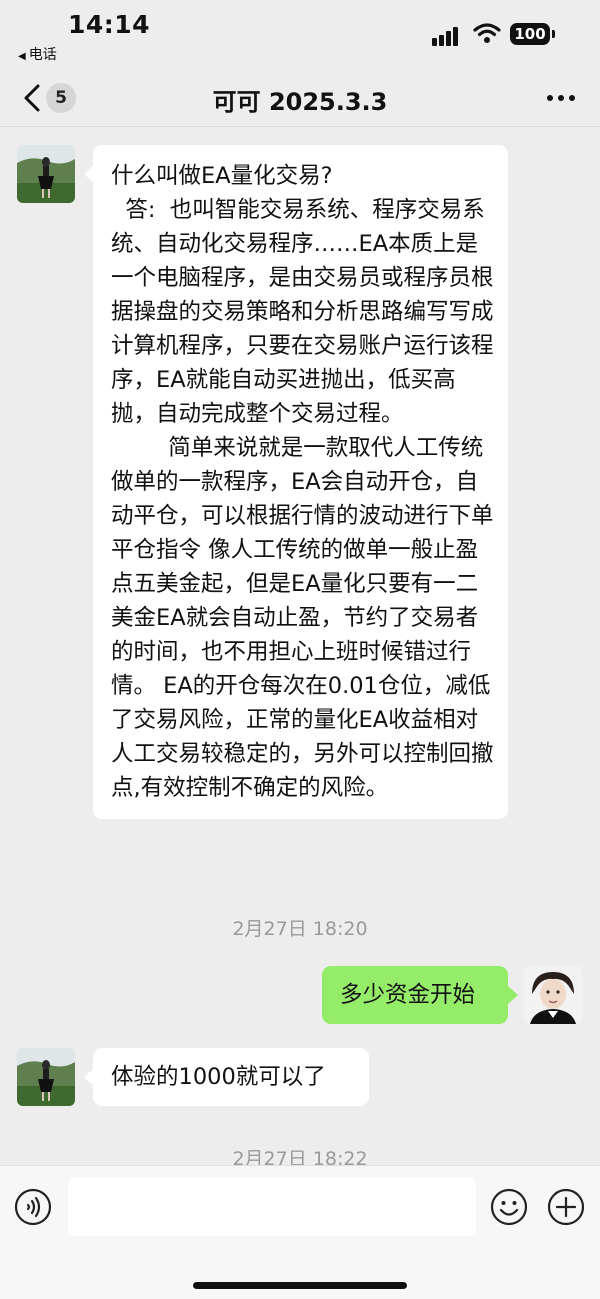 The width and height of the screenshot is (600, 1299). I want to click on message-bubble-outgoing: 多少资金开始, so click(415, 995).